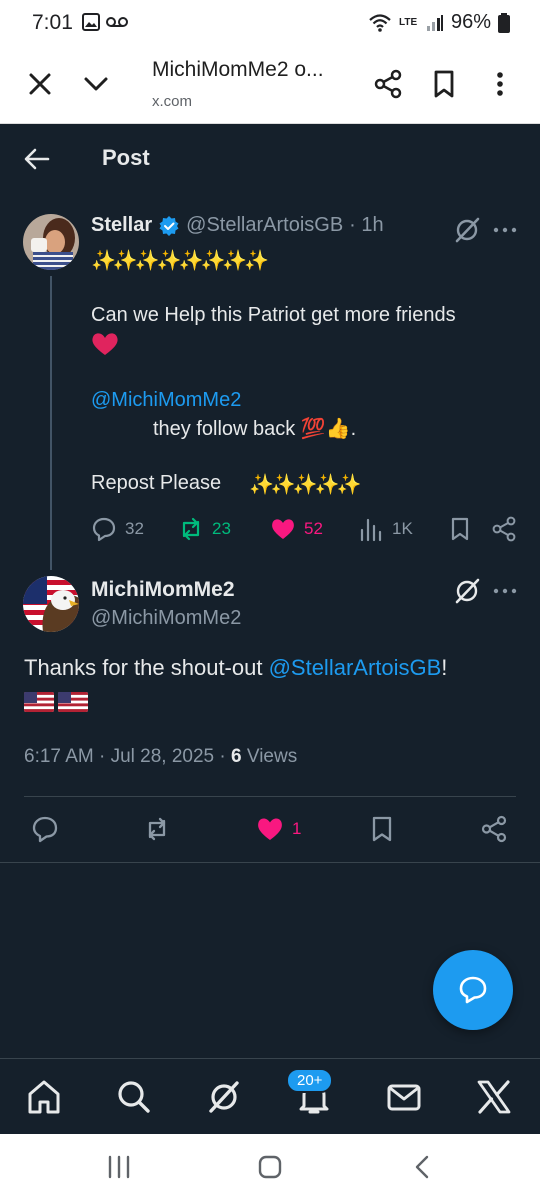 The width and height of the screenshot is (540, 1200). Describe the element at coordinates (156, 483) in the screenshot. I see `post-text-line: Repost Please` at that location.